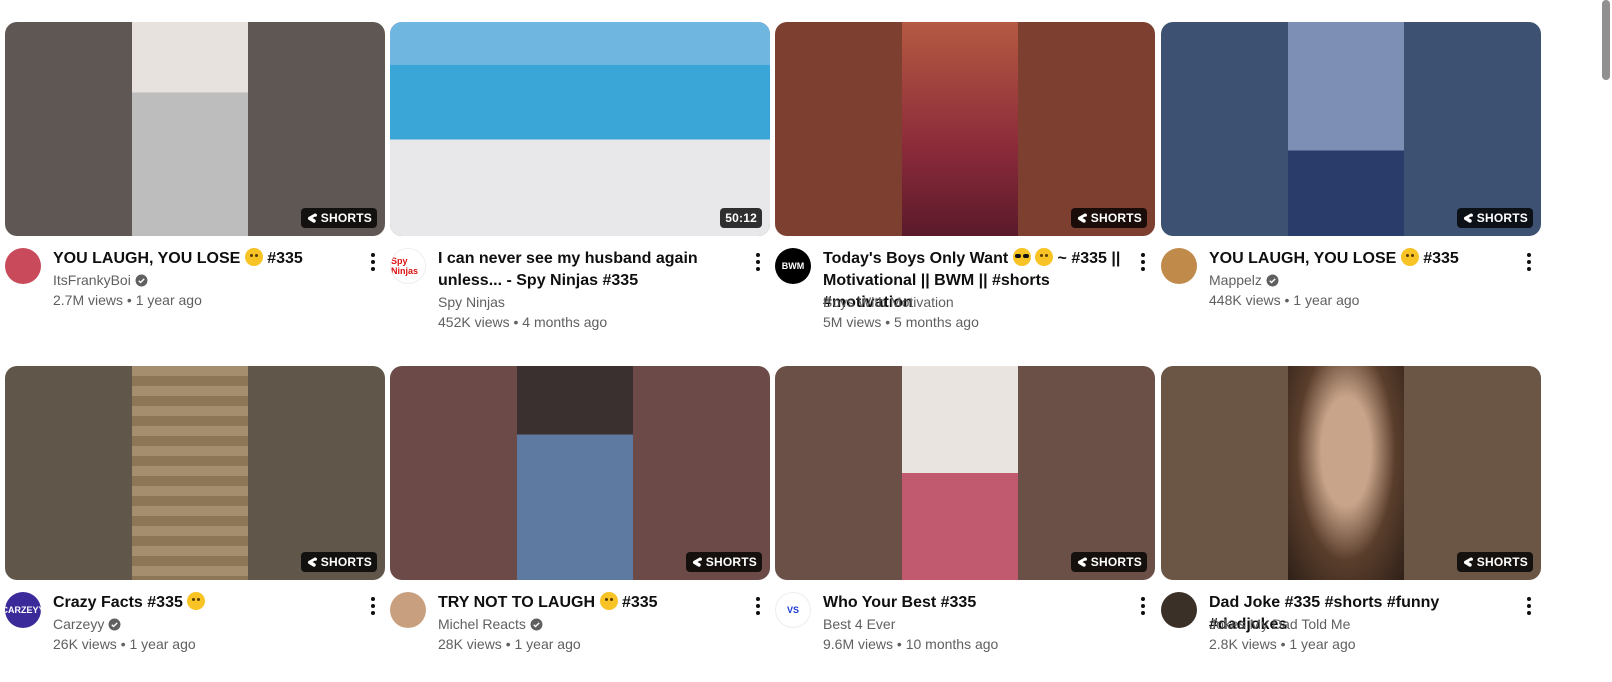 The width and height of the screenshot is (1612, 682). Describe the element at coordinates (588, 603) in the screenshot. I see `video-title: TRY NOT TO LAUGH #335` at that location.